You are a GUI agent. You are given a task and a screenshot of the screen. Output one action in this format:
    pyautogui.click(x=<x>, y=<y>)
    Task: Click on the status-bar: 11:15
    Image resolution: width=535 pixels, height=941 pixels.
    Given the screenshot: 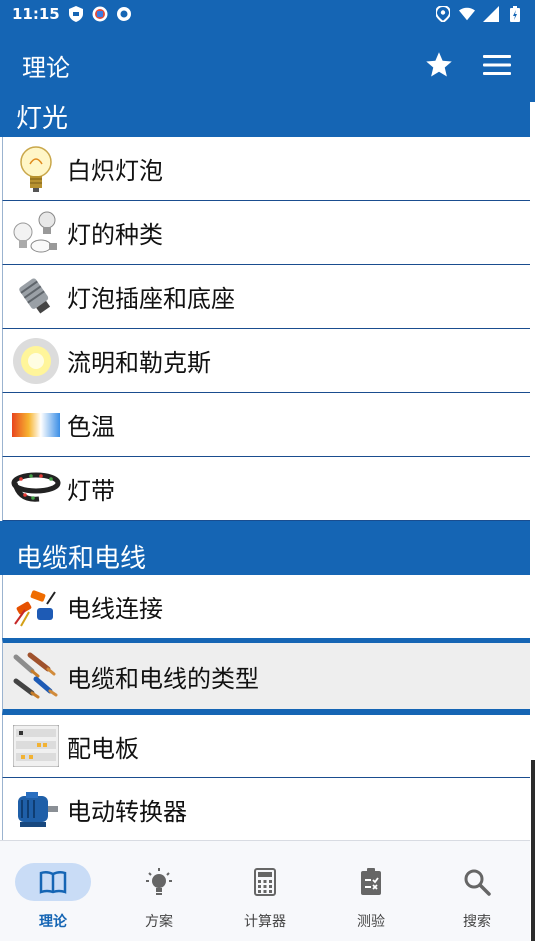 What is the action you would take?
    pyautogui.click(x=267, y=14)
    